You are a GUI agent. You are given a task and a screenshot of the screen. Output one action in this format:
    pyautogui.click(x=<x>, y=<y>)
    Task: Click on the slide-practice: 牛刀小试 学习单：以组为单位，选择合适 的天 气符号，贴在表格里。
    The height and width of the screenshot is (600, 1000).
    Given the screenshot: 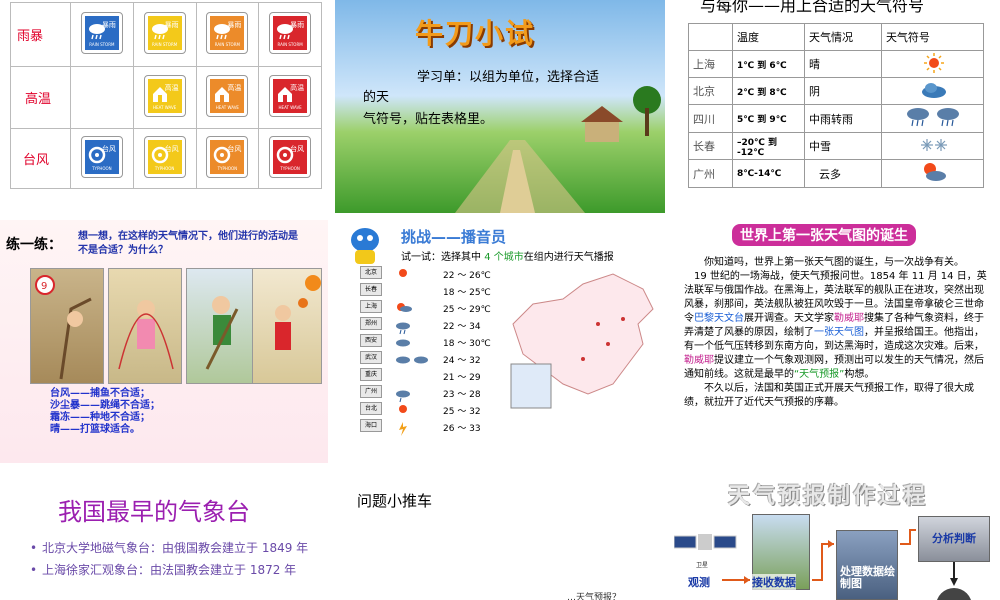 What is the action you would take?
    pyautogui.click(x=500, y=106)
    